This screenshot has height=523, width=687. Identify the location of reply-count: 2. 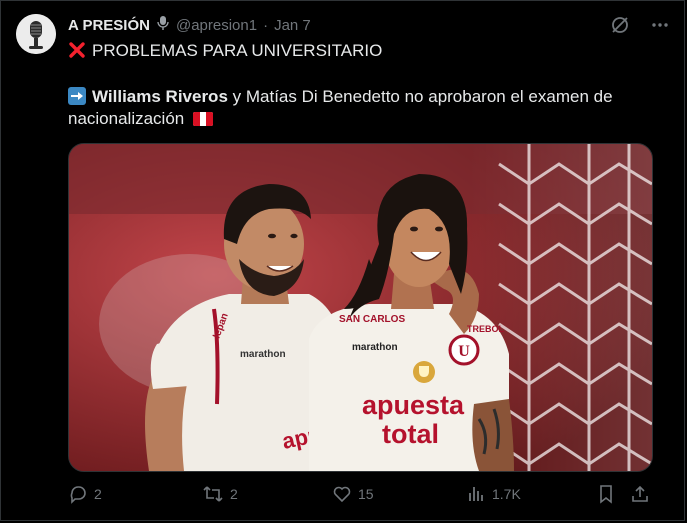
(98, 494).